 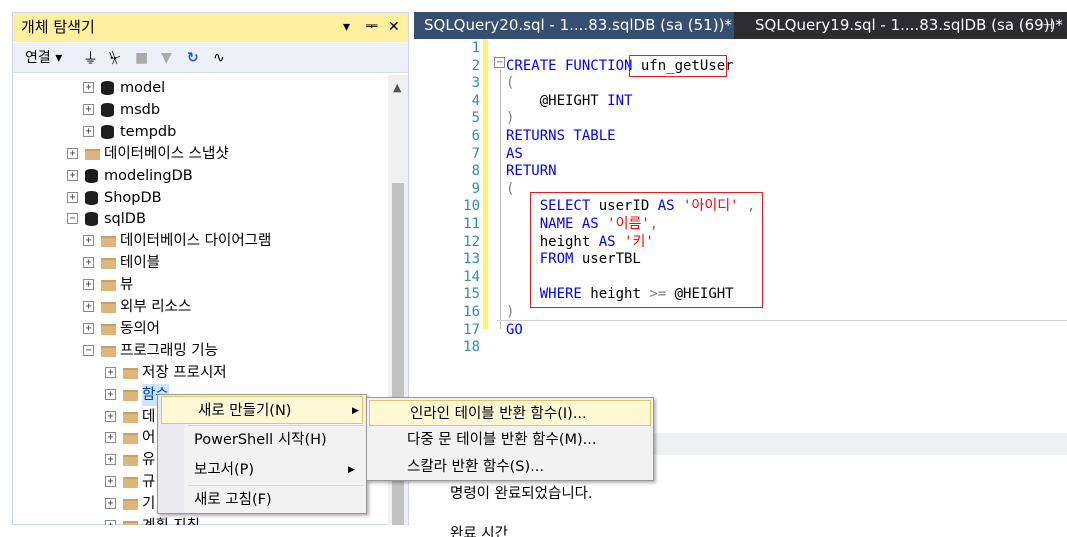 I want to click on line-number: 9, so click(x=475, y=188).